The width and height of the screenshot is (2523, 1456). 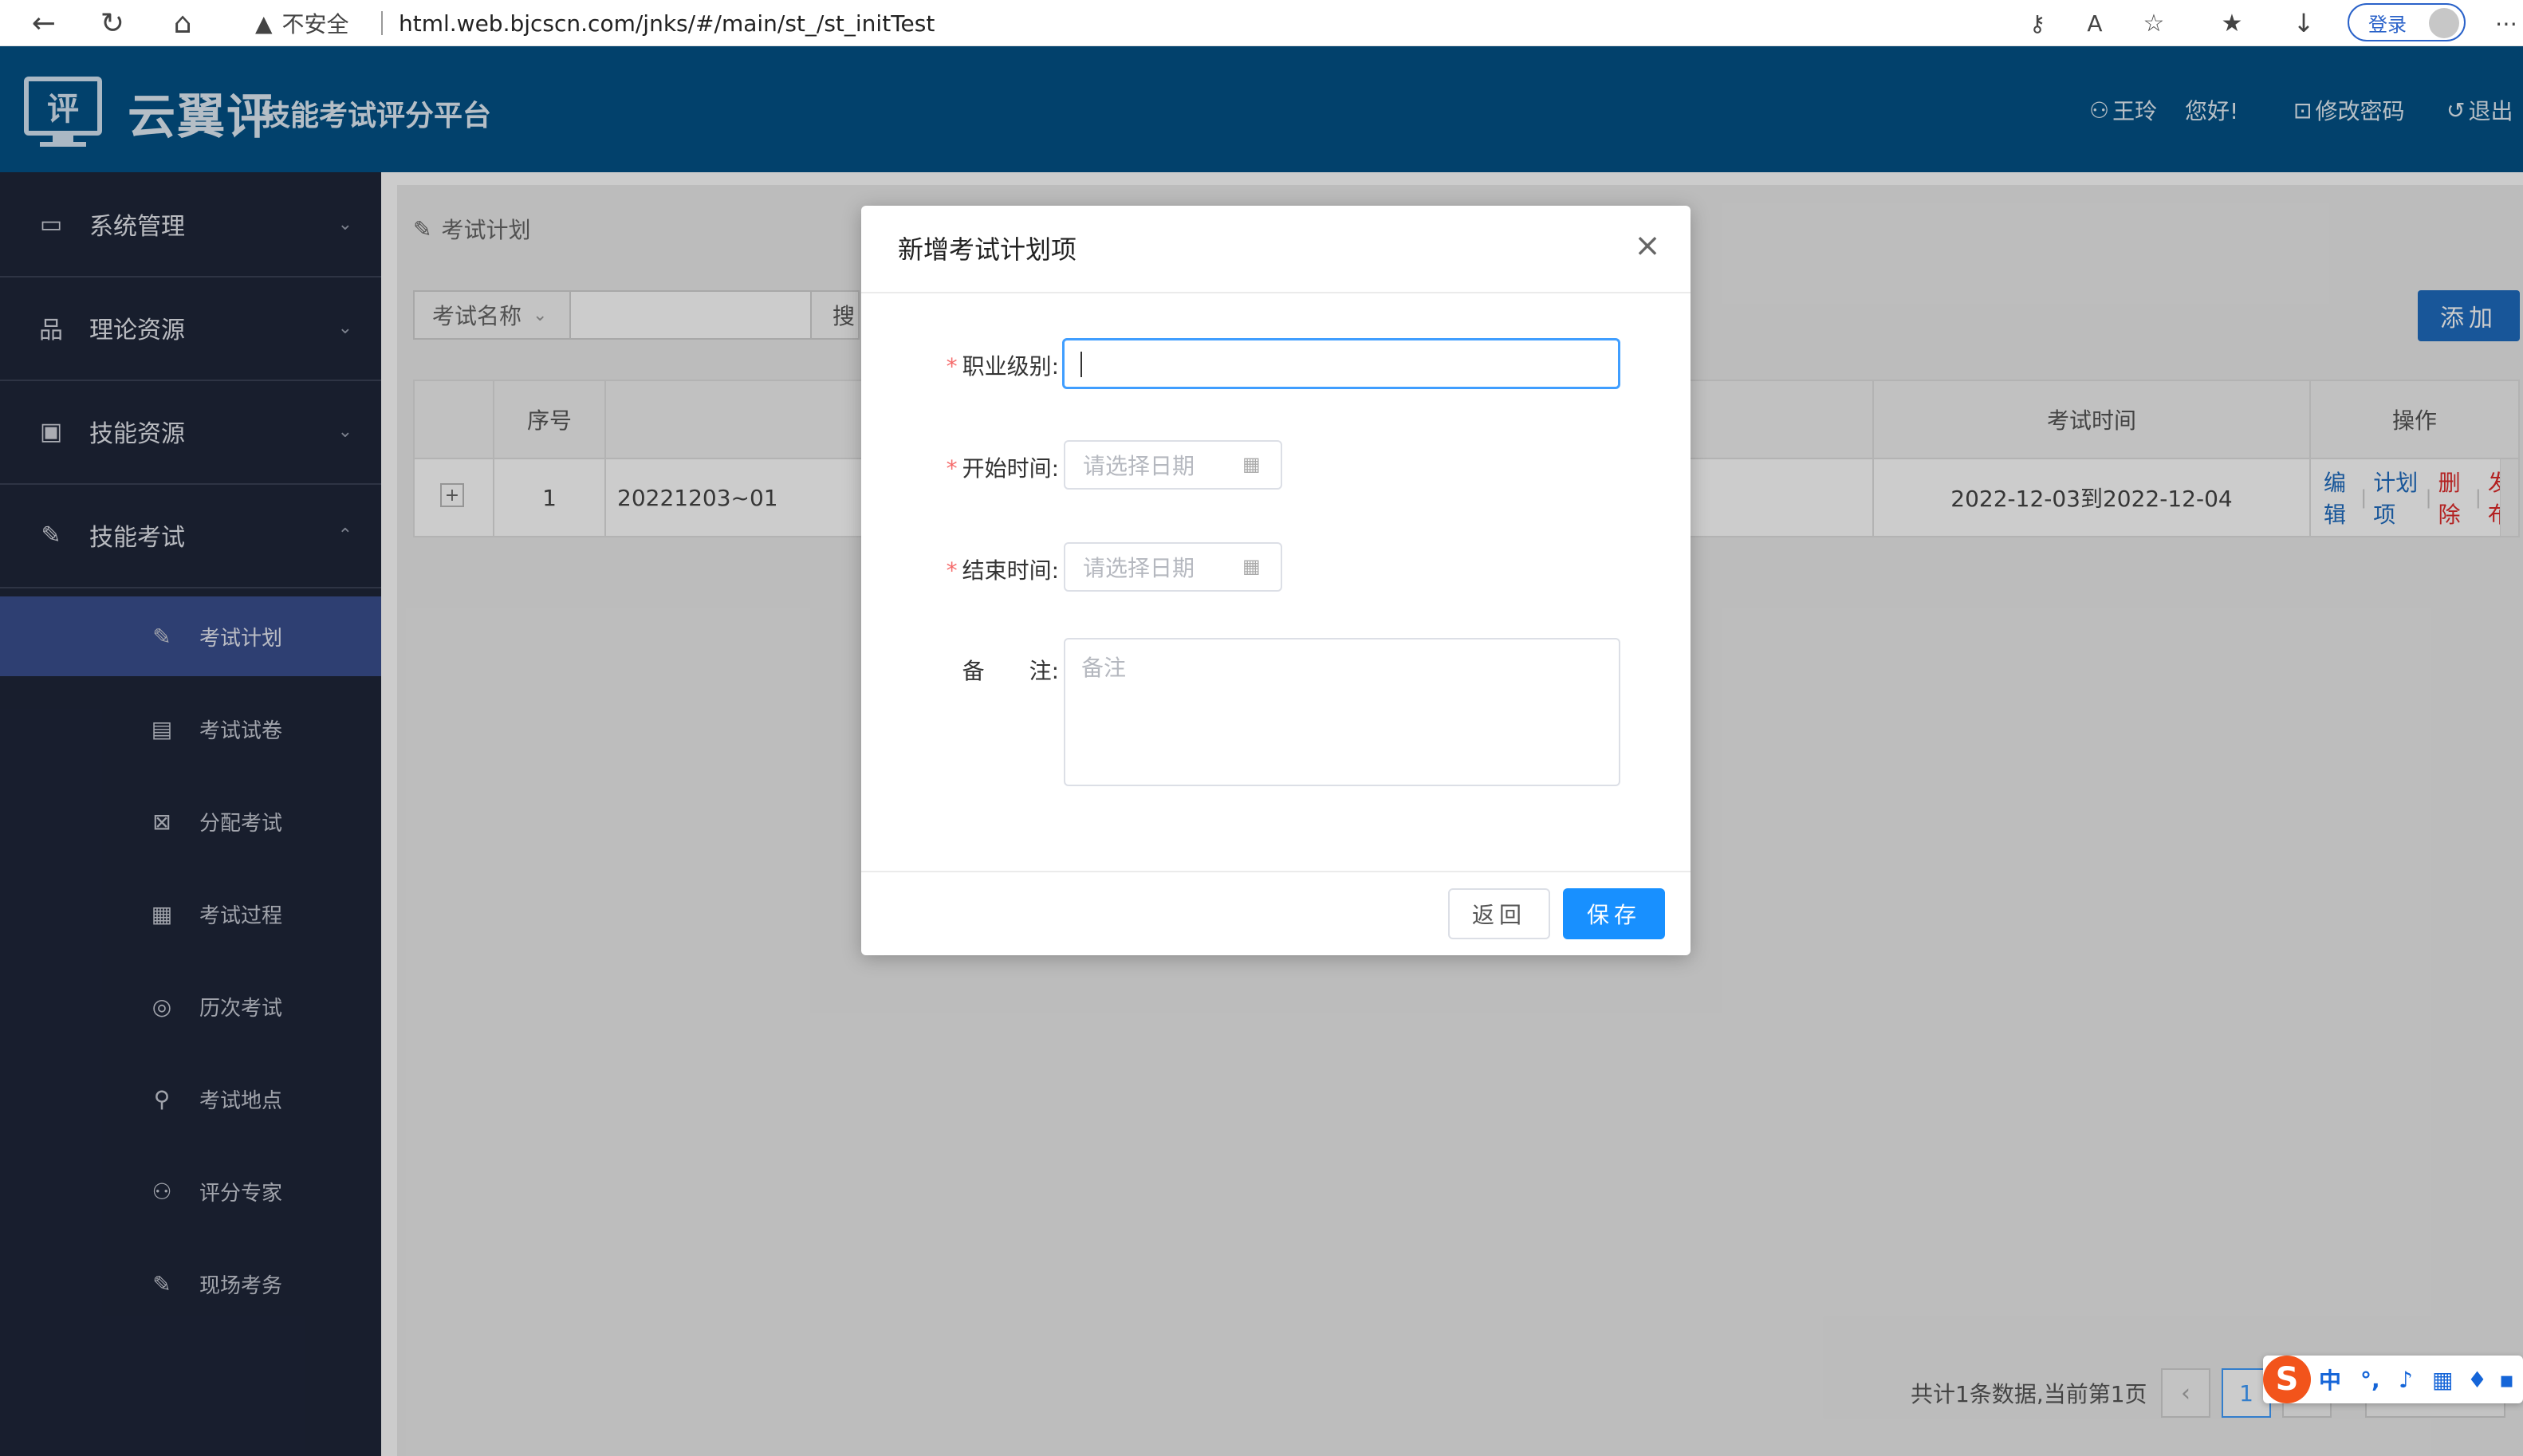 What do you see at coordinates (1173, 465) in the screenshot?
I see `start-date-picker: 请选择日期 ▦` at bounding box center [1173, 465].